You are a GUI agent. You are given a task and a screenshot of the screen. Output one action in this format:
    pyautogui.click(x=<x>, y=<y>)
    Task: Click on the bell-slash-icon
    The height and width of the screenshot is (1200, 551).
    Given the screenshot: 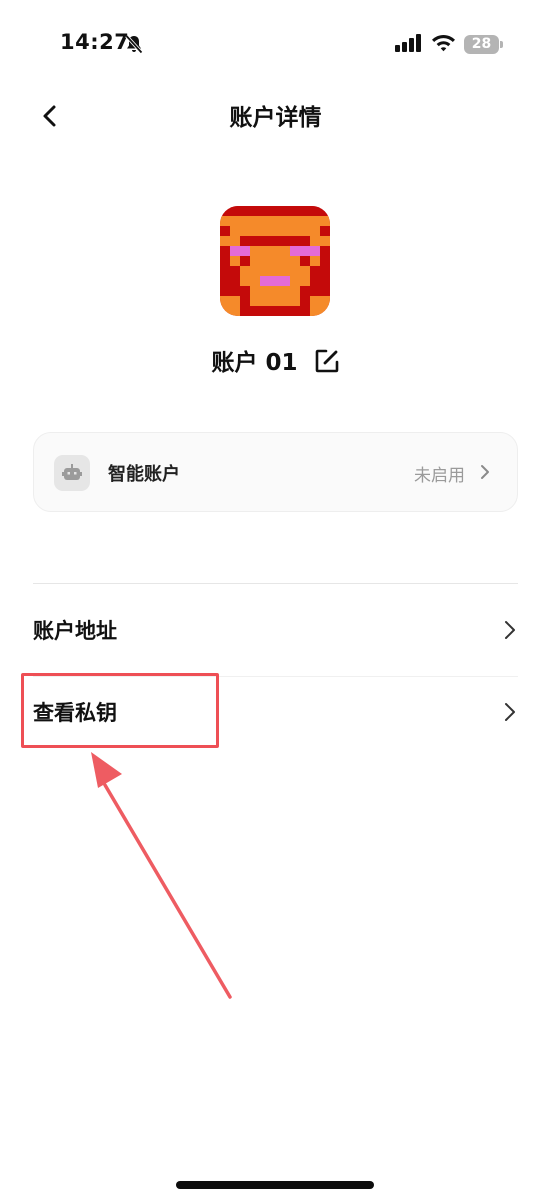 What is the action you would take?
    pyautogui.click(x=134, y=44)
    